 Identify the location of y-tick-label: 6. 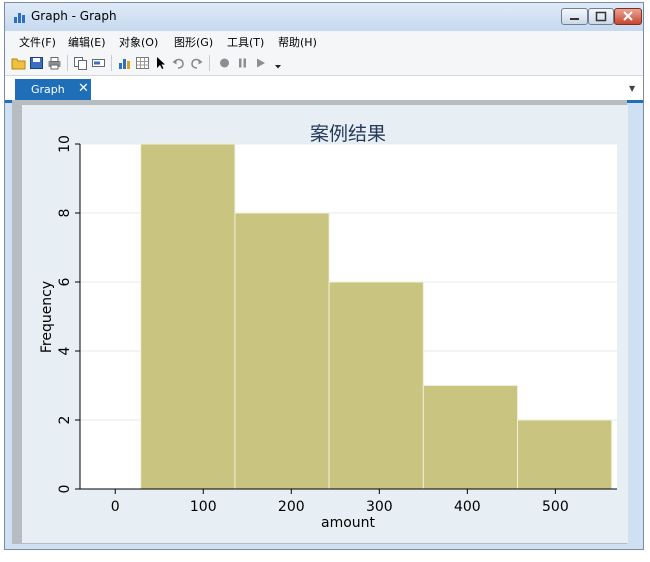
(65, 281).